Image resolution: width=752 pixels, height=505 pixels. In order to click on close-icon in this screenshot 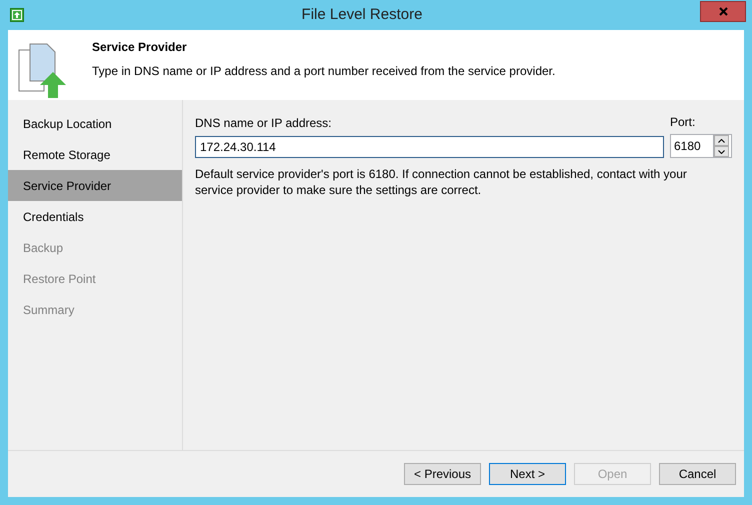, I will do `click(723, 11)`.